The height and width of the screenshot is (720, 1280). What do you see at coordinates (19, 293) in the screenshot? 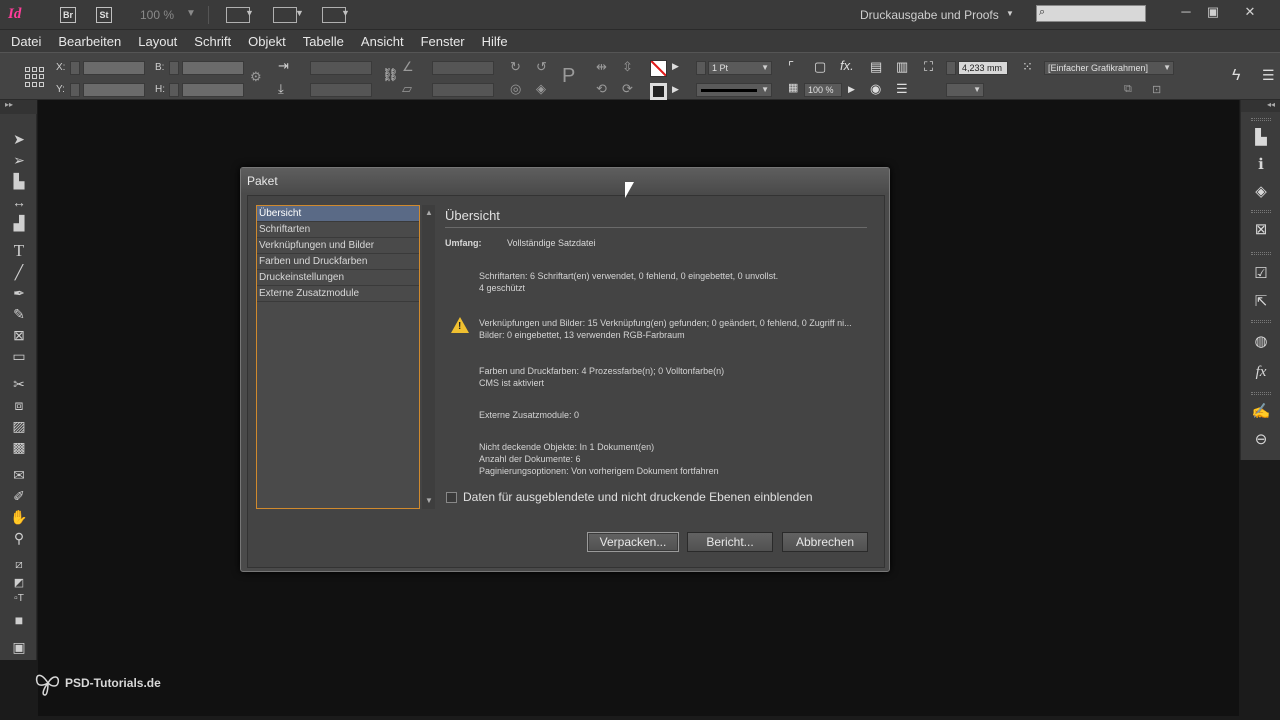
I see `pen-tool-icon: ✒` at bounding box center [19, 293].